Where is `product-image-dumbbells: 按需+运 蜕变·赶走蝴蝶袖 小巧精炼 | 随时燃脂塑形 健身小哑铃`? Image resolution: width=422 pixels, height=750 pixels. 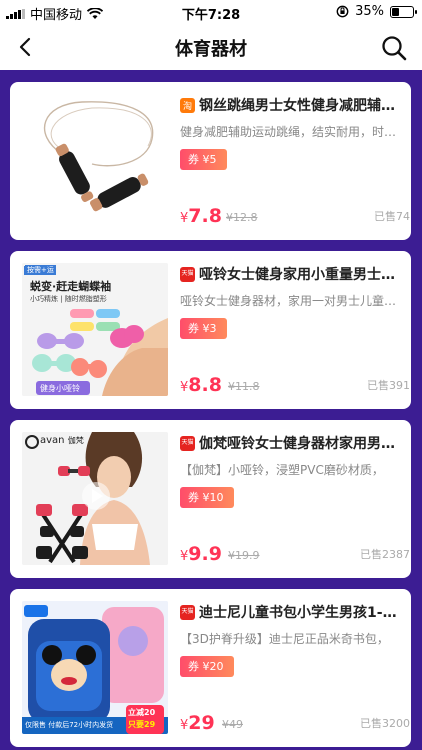
product-image-dumbbells: 按需+运 蜕变·赶走蝴蝶袖 小巧精炼 | 随时燃脂塑形 健身小哑铃 is located at coordinates (95, 329).